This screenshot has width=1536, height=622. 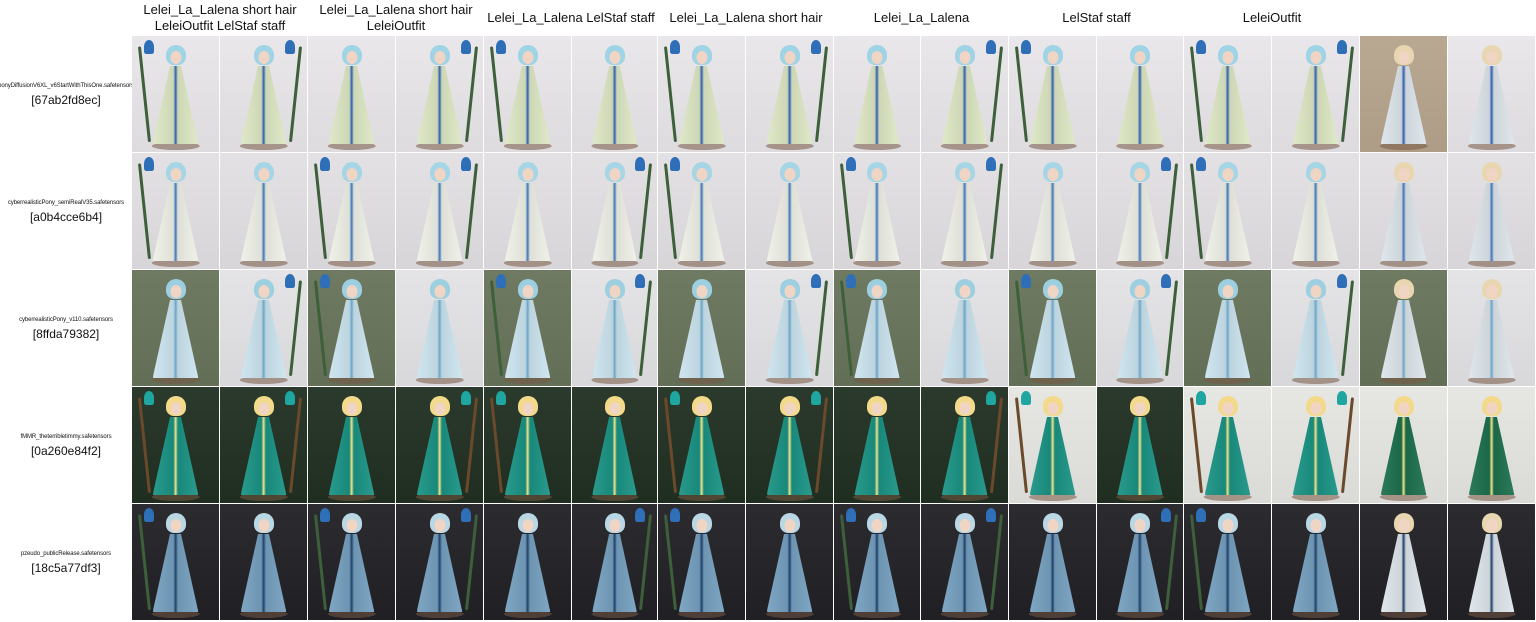 What do you see at coordinates (66, 99) in the screenshot?
I see `model-hash: [67ab2fd8ec]` at bounding box center [66, 99].